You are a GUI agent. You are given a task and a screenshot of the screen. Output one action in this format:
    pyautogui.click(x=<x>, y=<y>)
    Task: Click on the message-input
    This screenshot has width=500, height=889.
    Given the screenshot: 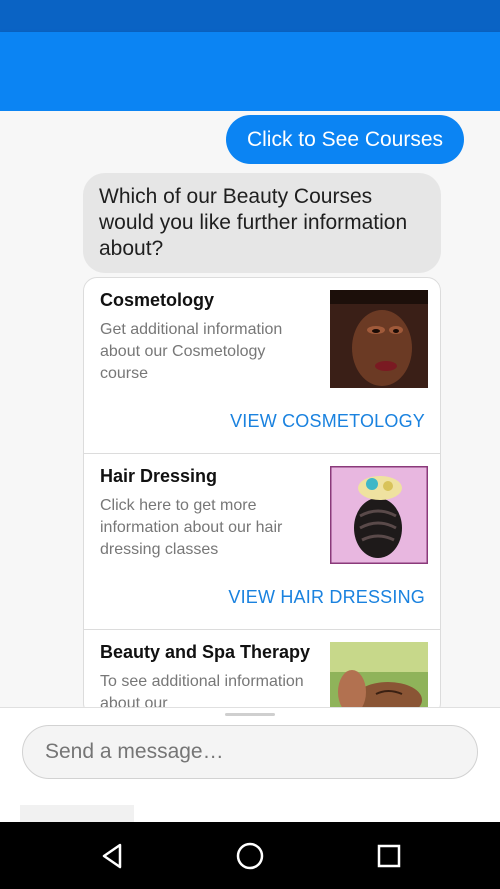 What is the action you would take?
    pyautogui.click(x=250, y=752)
    